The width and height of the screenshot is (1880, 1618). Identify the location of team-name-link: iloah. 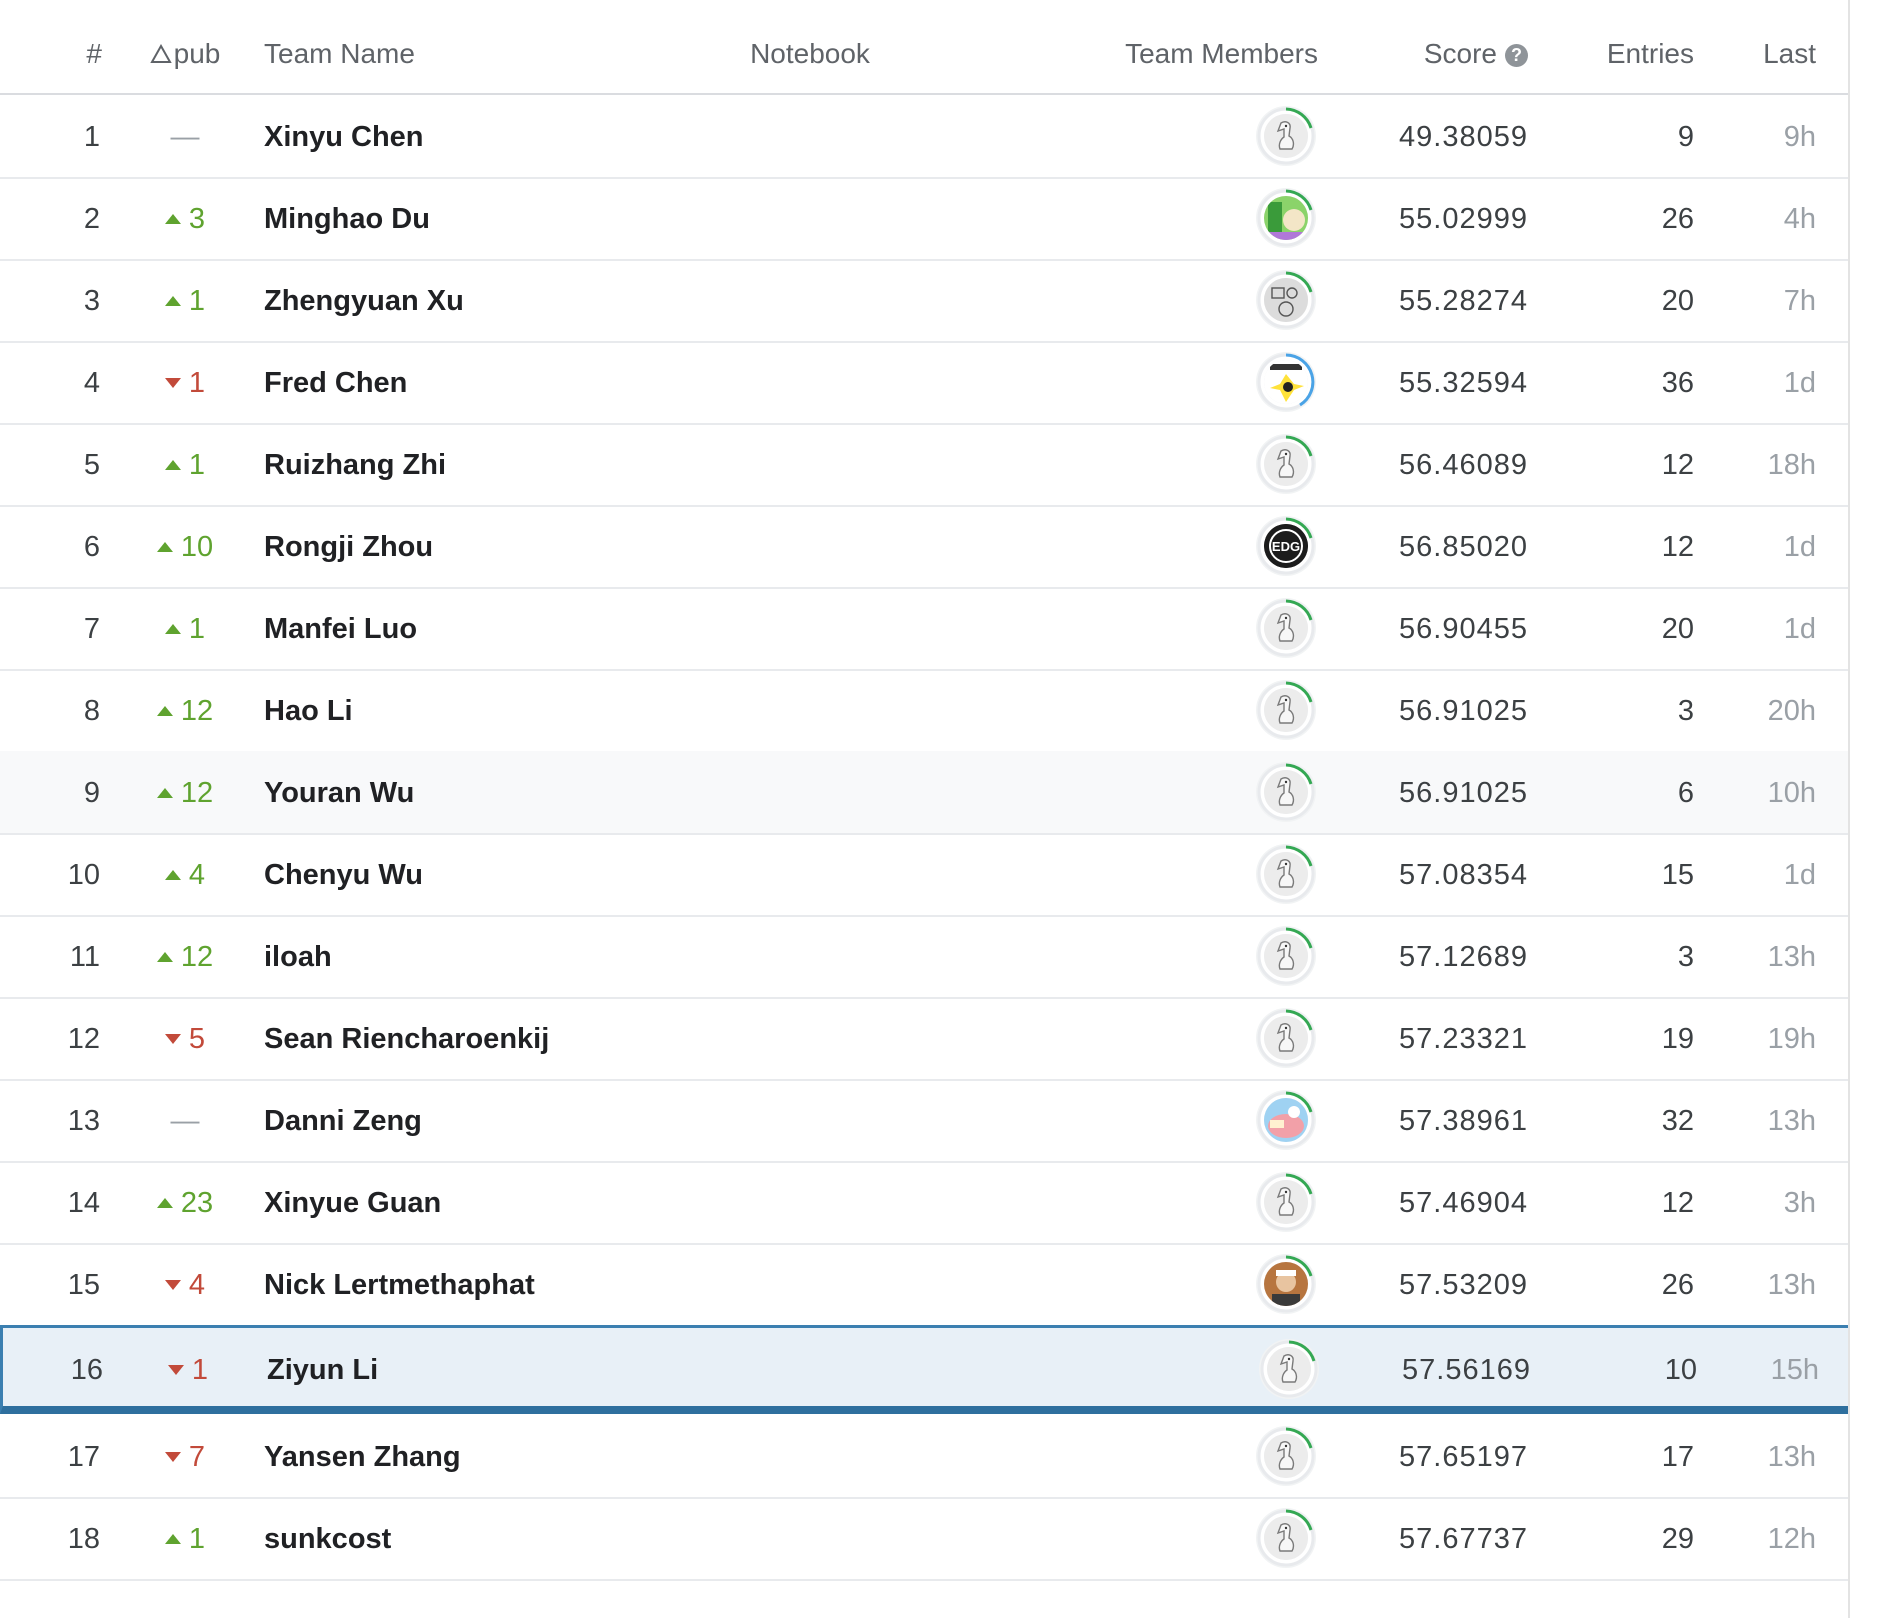
(298, 957).